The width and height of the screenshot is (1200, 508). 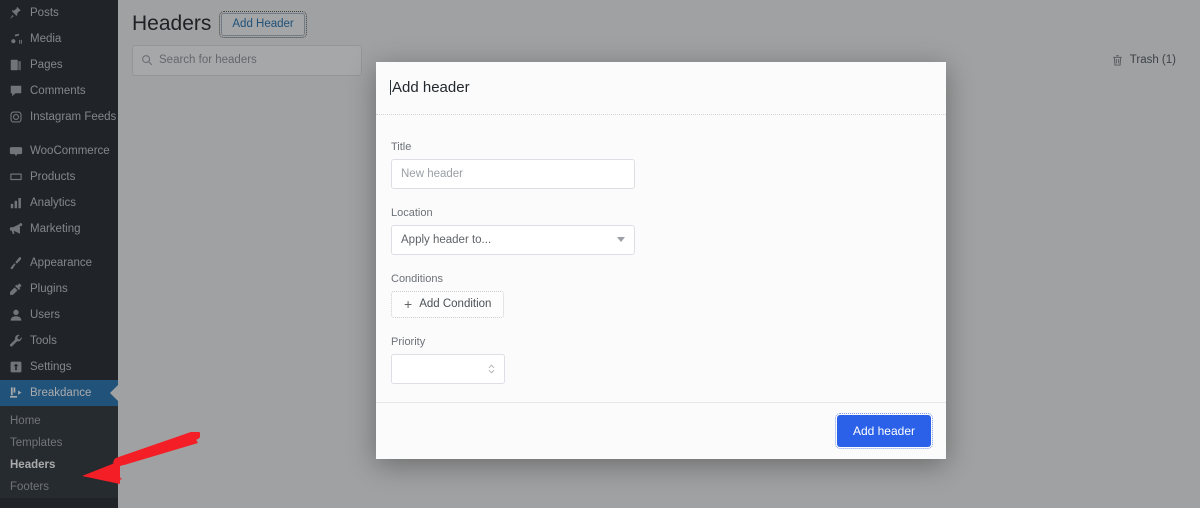 I want to click on text-cursor, so click(x=390, y=88).